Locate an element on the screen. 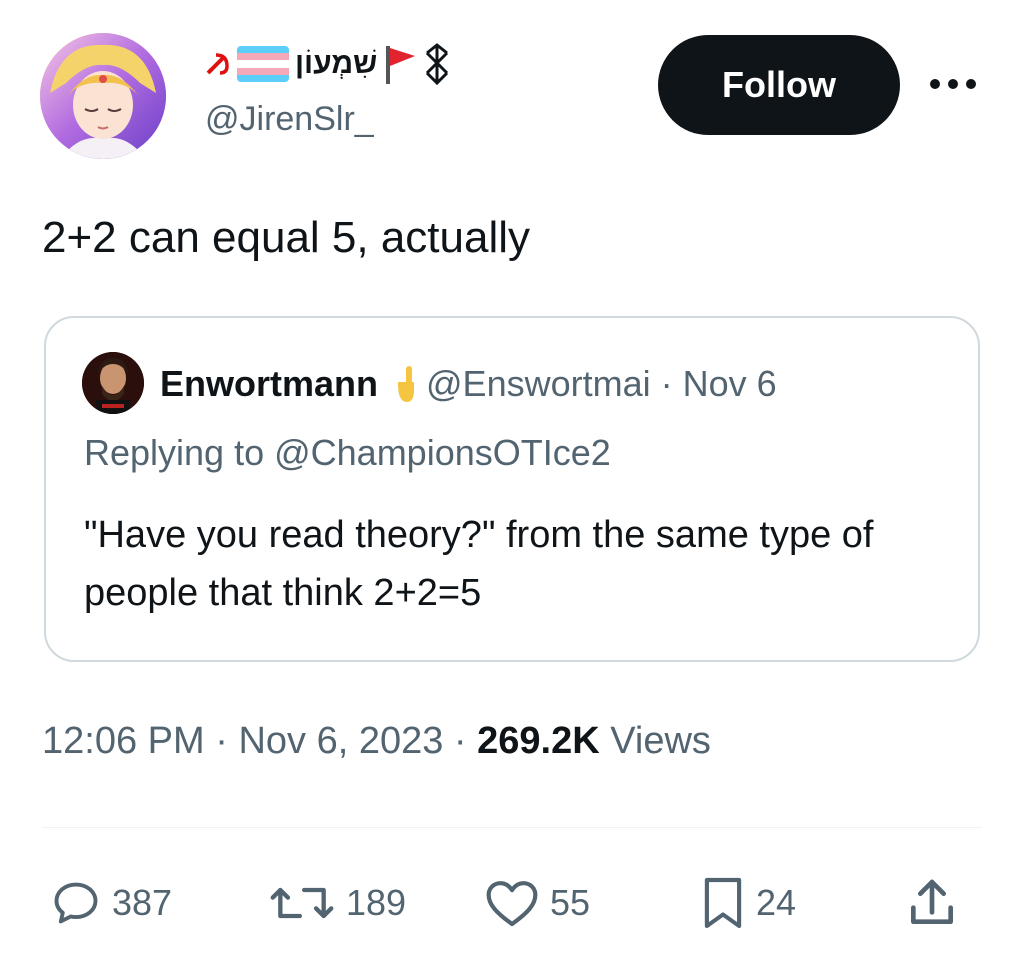  repost-count: 189 is located at coordinates (376, 902).